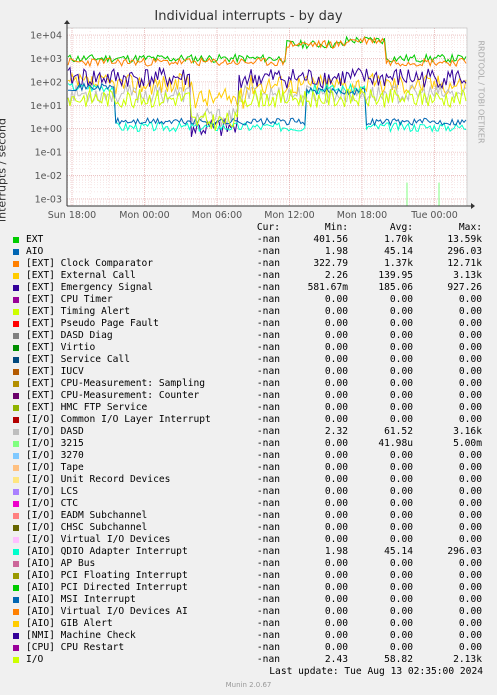 This screenshot has height=695, width=497. I want to click on legend-series-name: [NMI] Machine Check, so click(81, 635).